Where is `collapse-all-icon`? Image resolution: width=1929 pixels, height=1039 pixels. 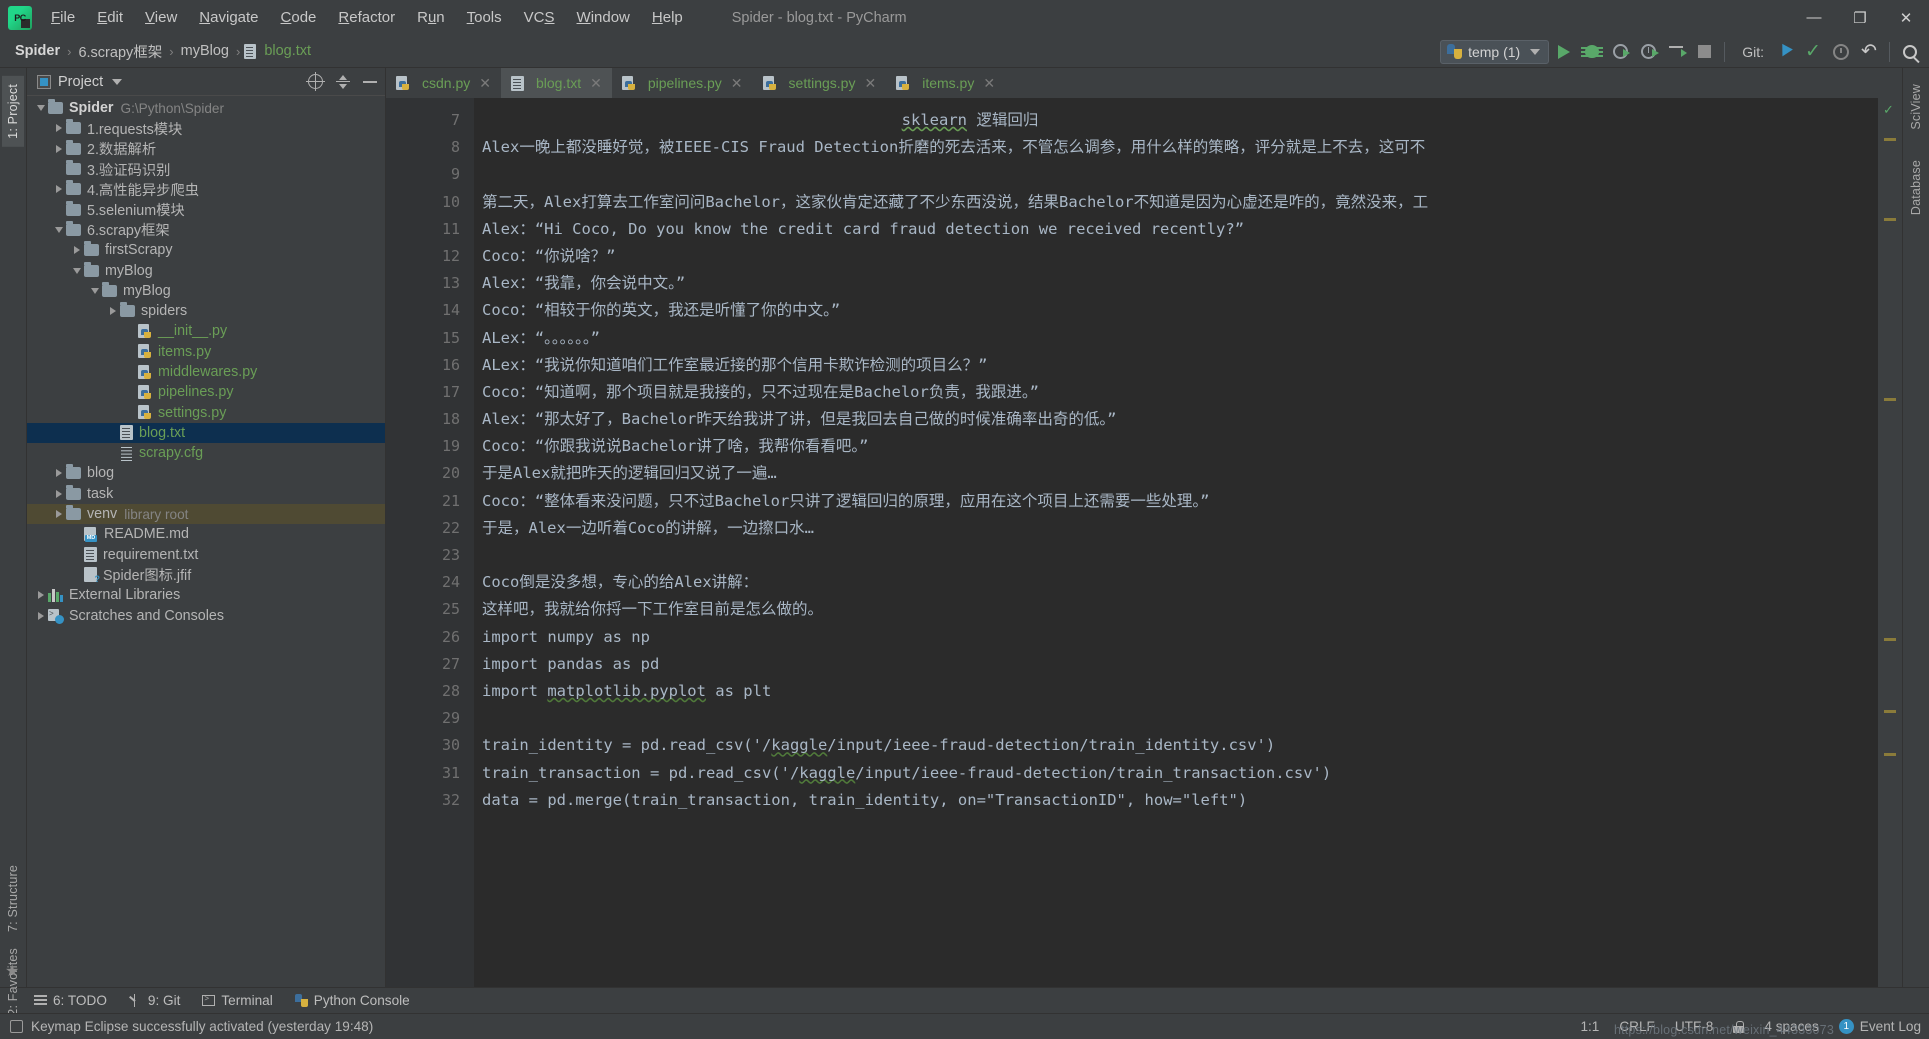
collapse-all-icon is located at coordinates (343, 81).